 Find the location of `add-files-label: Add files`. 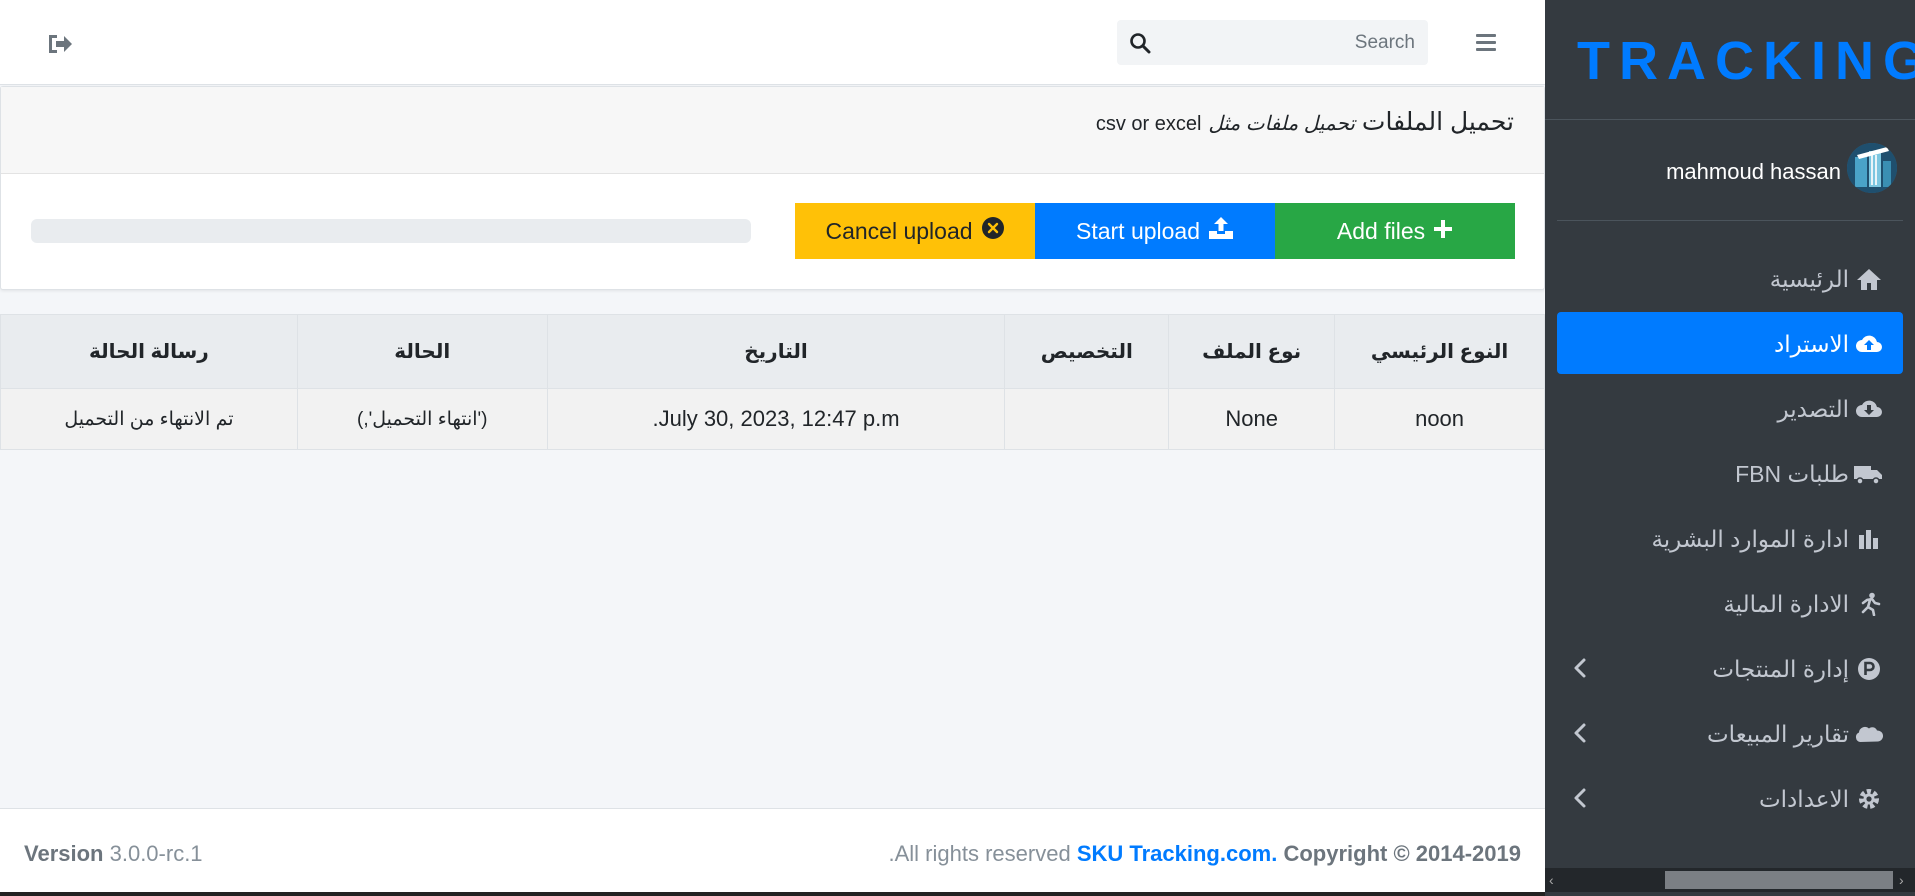

add-files-label: Add files is located at coordinates (1381, 230).